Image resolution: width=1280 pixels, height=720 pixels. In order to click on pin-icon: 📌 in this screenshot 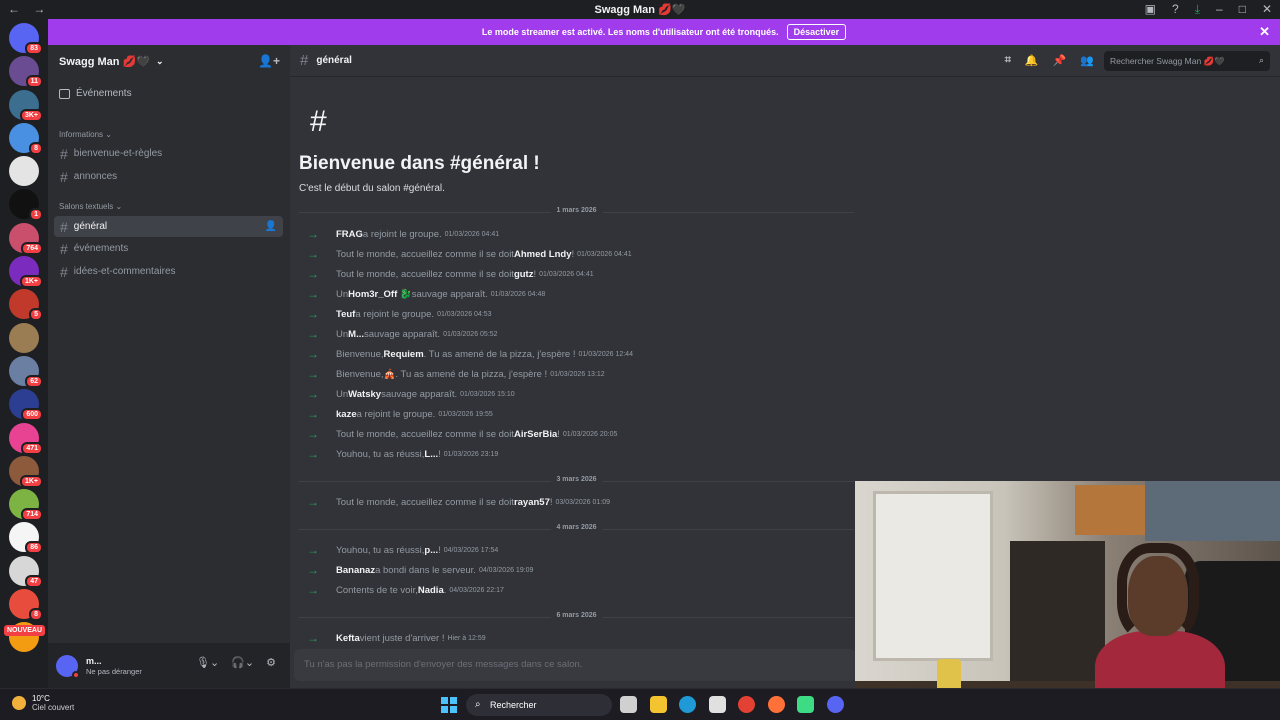, I will do `click(1060, 60)`.